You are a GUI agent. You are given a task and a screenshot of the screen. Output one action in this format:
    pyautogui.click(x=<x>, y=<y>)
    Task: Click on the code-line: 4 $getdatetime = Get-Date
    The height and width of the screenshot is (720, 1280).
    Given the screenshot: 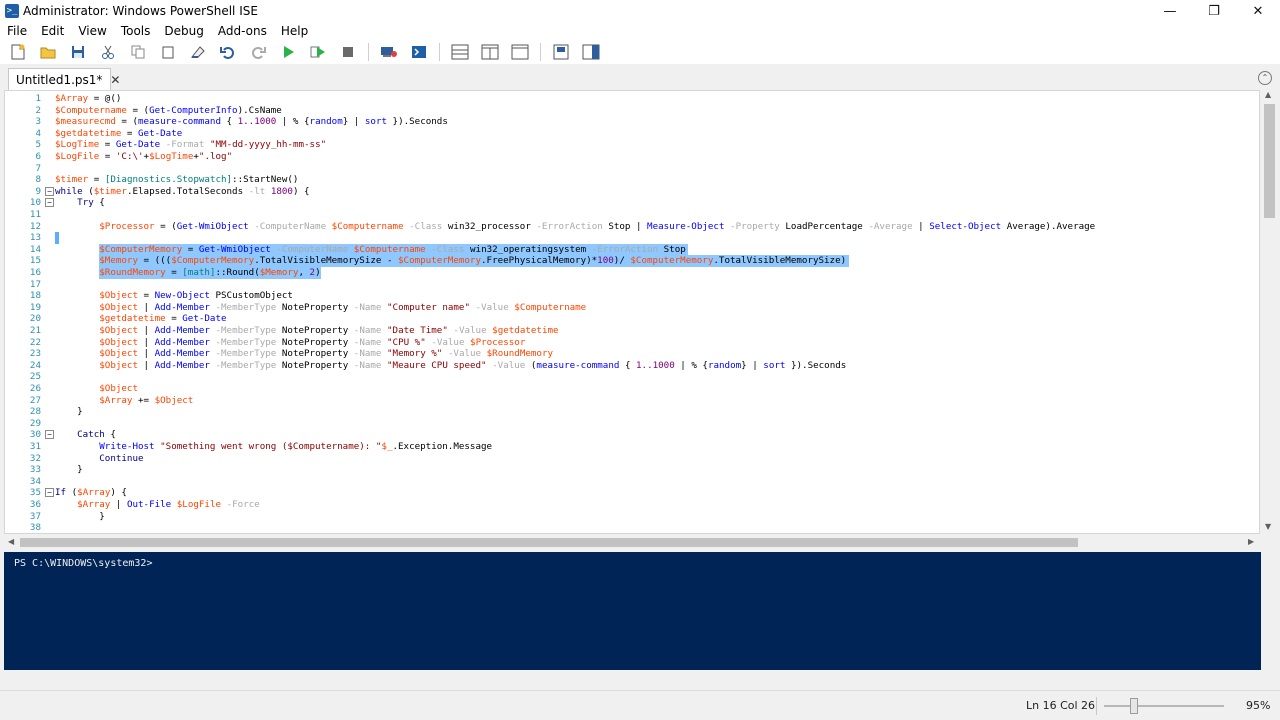 What is the action you would take?
    pyautogui.click(x=632, y=134)
    